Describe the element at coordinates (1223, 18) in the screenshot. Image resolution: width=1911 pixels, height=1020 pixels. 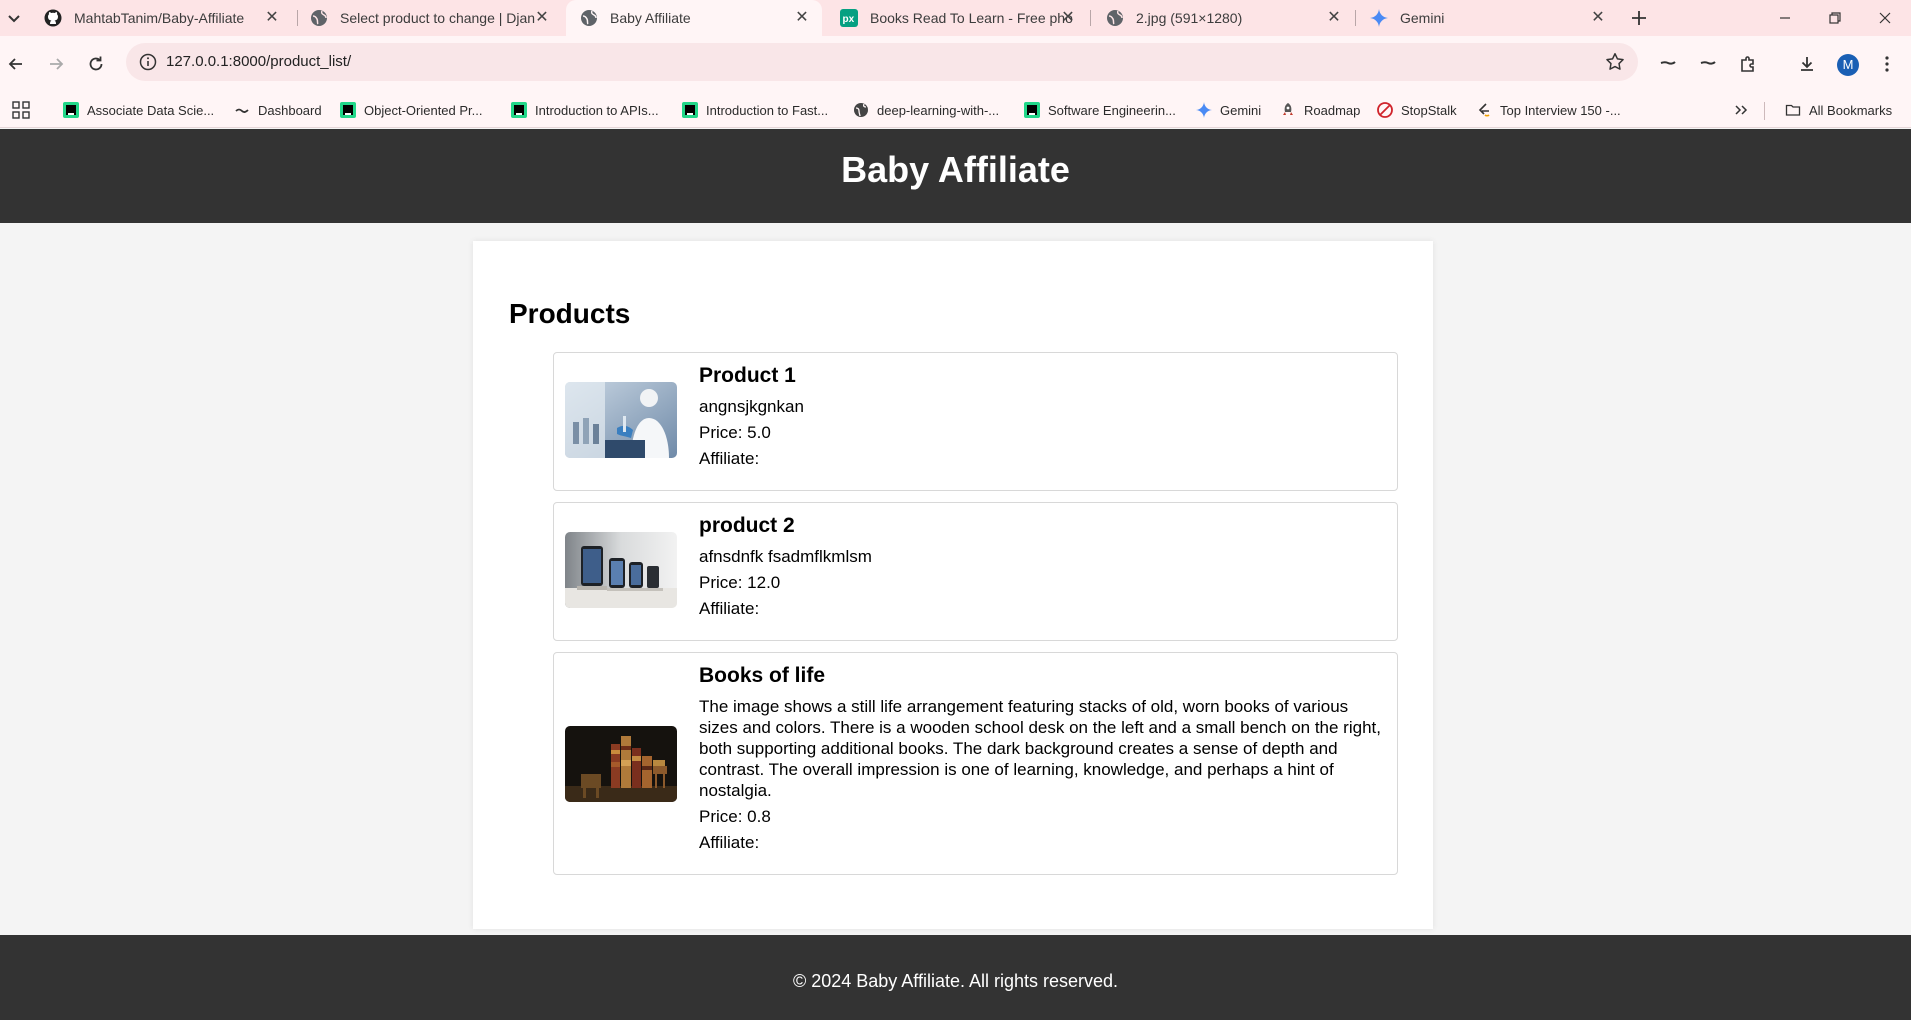
I see `tab-image: 2.jpg (591×1280) ✕` at that location.